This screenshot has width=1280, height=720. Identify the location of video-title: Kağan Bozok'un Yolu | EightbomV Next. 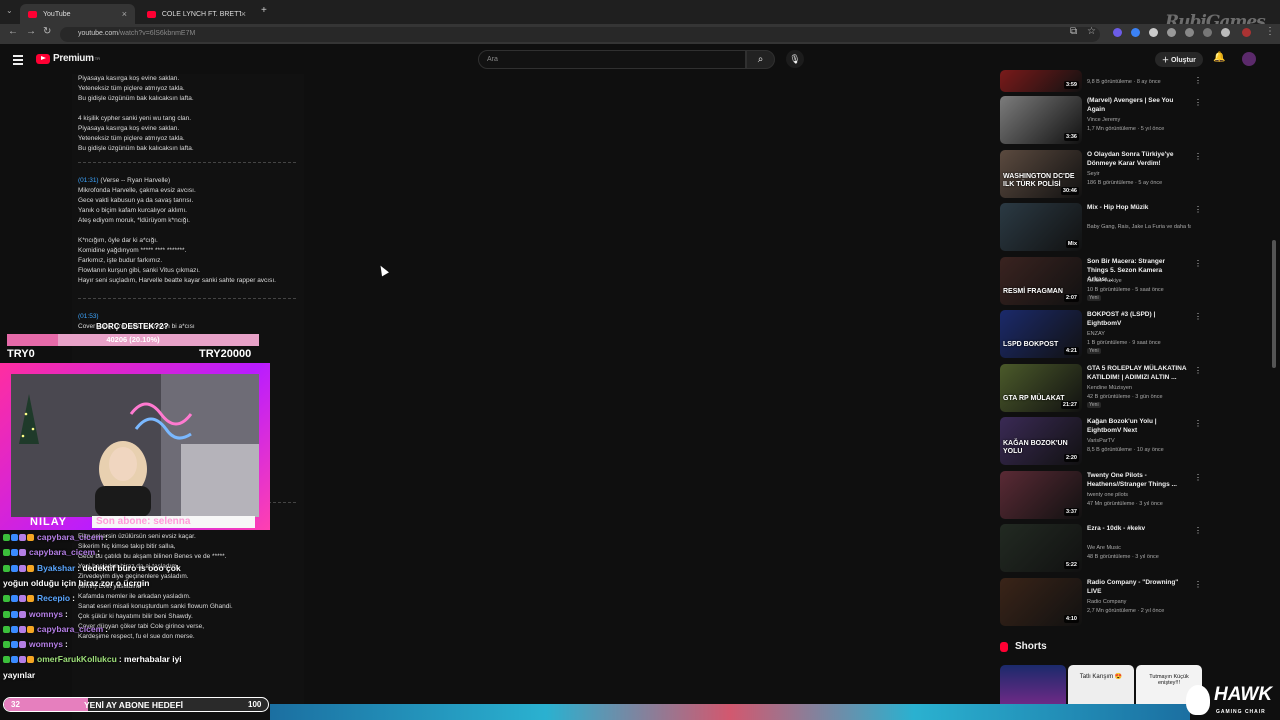
(1137, 426).